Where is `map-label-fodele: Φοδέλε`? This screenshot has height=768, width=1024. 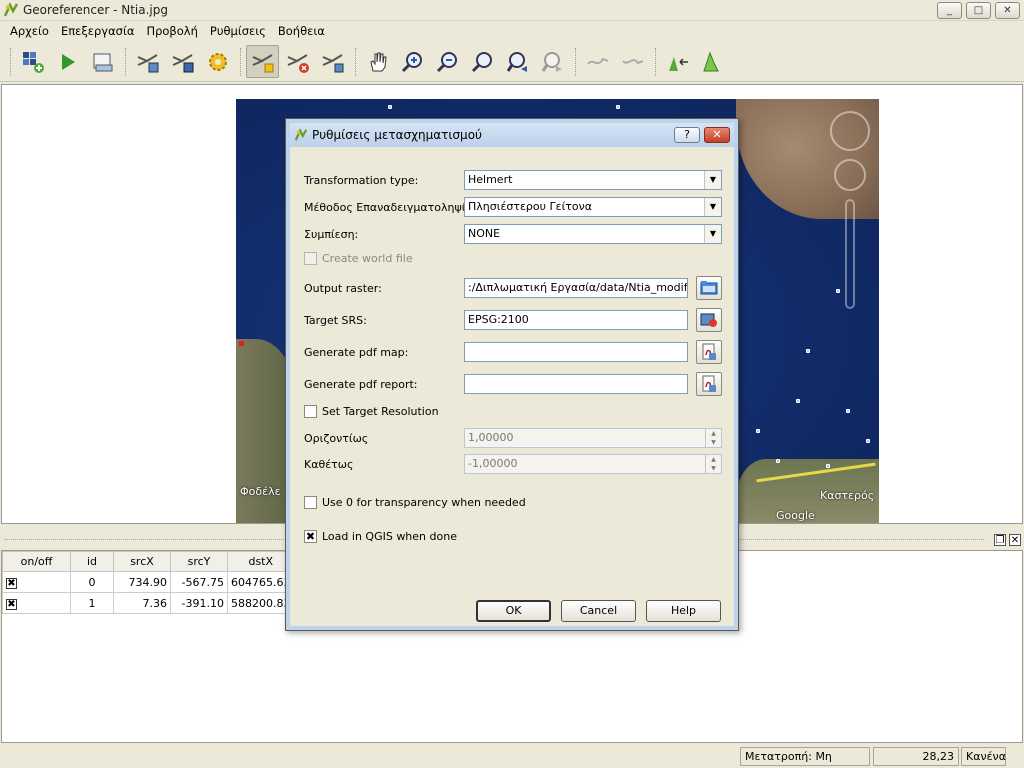
map-label-fodele: Φοδέλε is located at coordinates (260, 491).